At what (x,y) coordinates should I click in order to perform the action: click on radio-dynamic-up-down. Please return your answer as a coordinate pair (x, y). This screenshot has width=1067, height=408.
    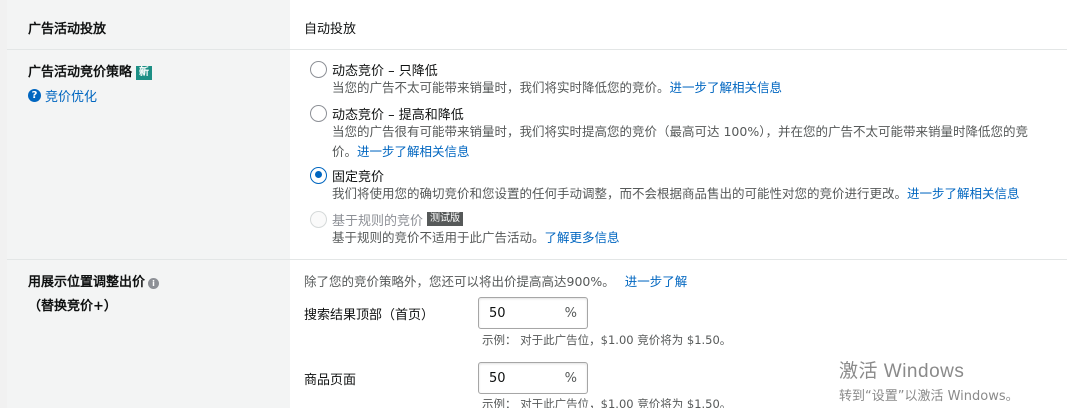
    Looking at the image, I should click on (318, 113).